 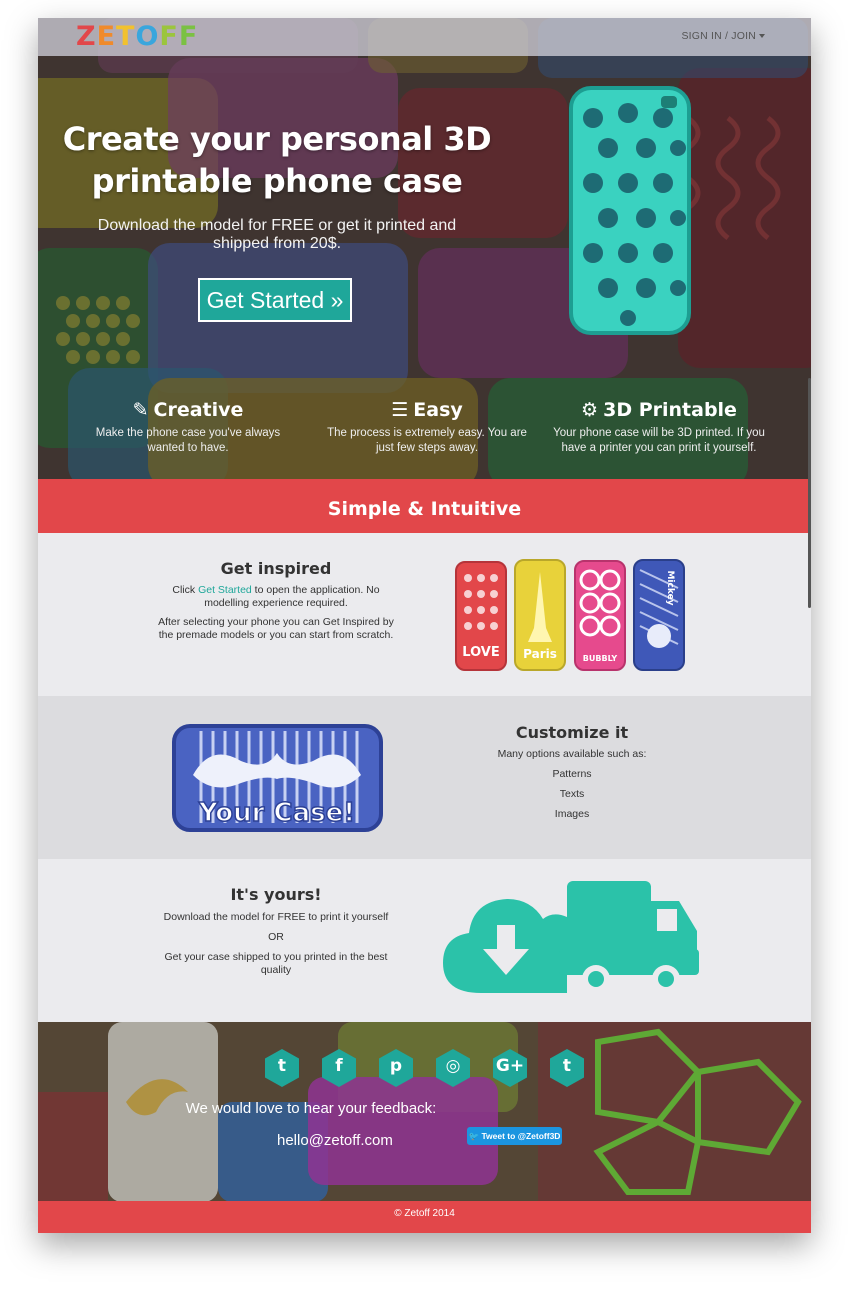 I want to click on tumblr-icon-glyph: t, so click(x=567, y=1066).